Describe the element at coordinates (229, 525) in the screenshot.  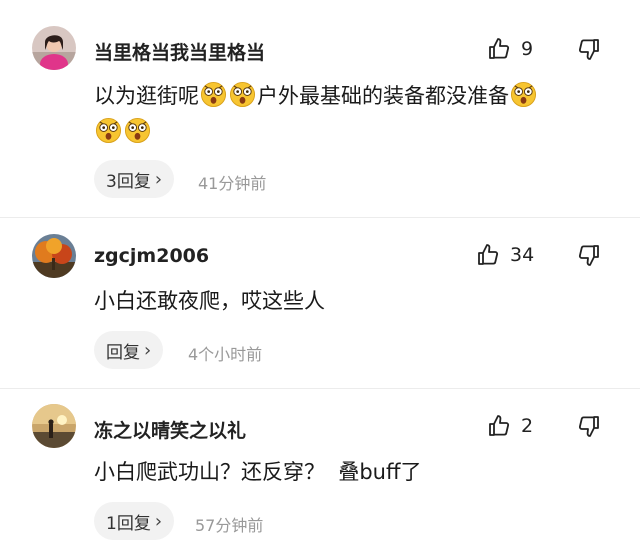
I see `timestamp: 57分钟前` at that location.